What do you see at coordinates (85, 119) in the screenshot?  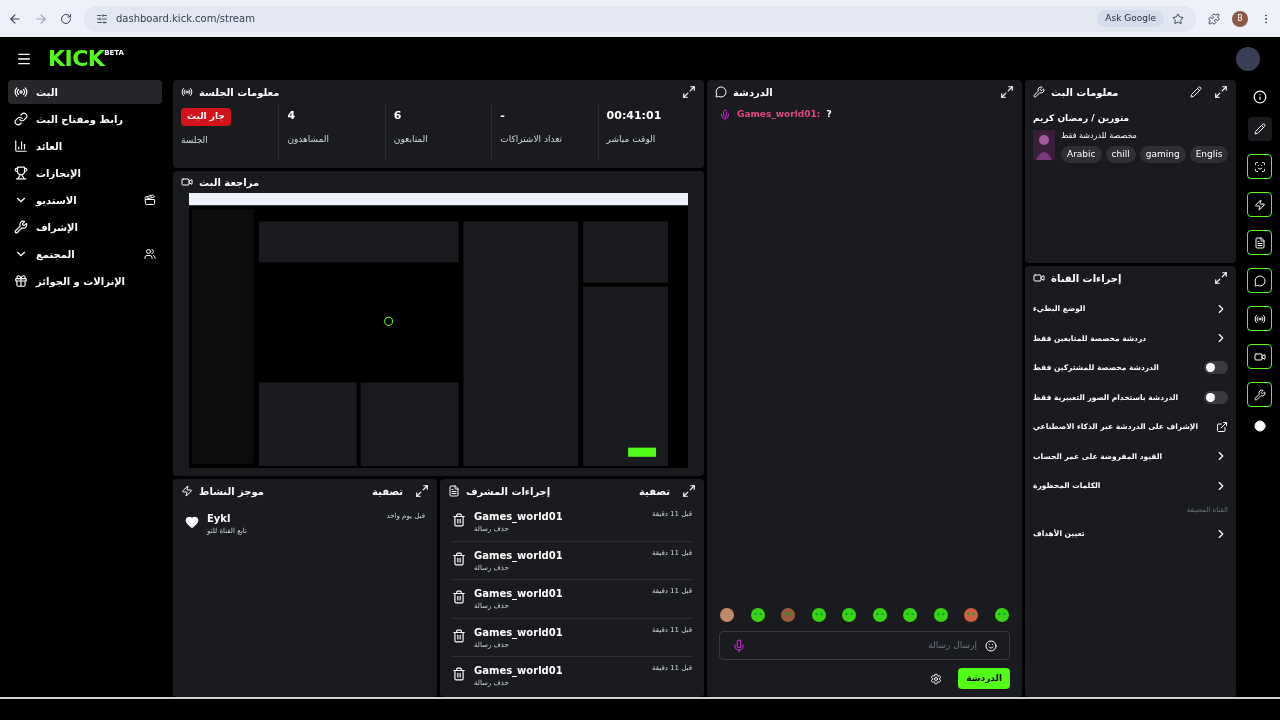 I see `sidebar-item: رابط ومفتاح البث` at bounding box center [85, 119].